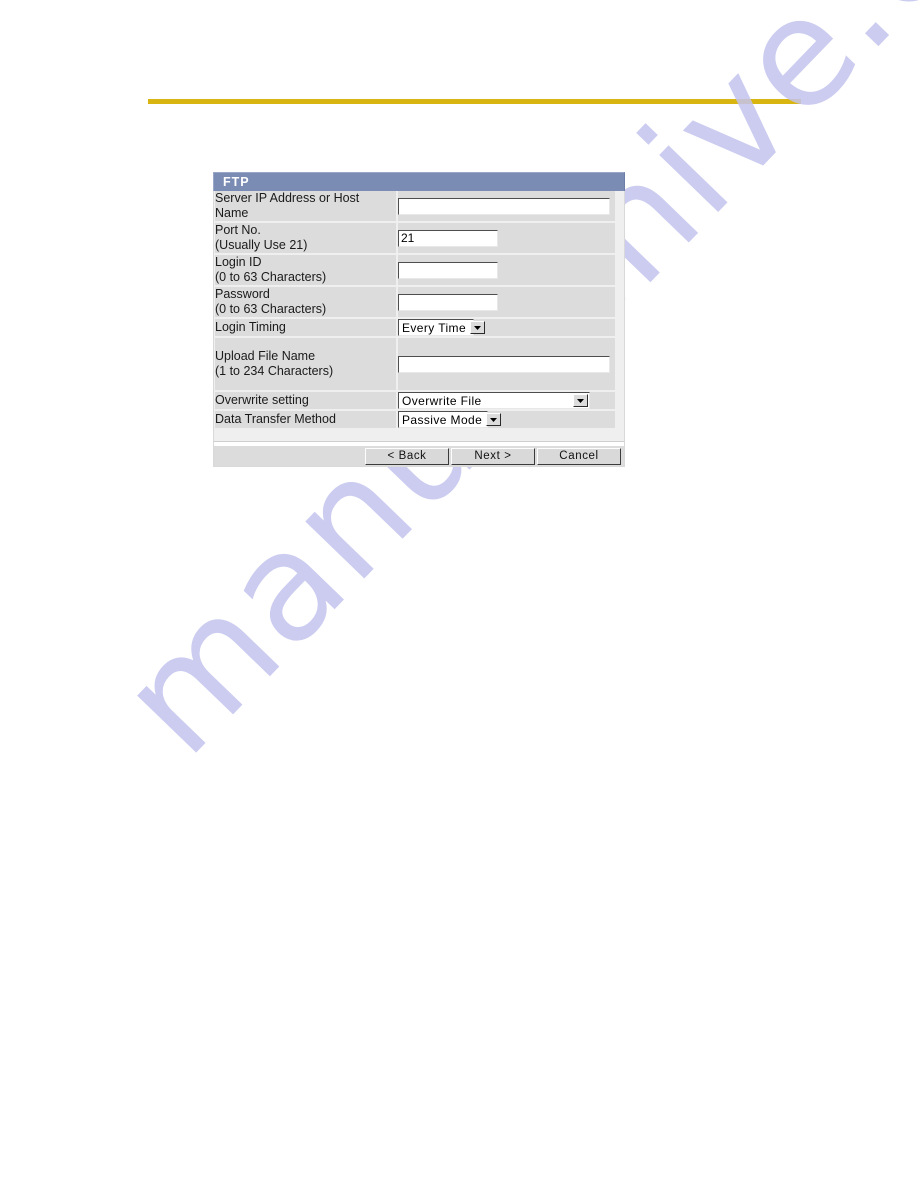 The image size is (918, 1188). I want to click on password-input, so click(448, 302).